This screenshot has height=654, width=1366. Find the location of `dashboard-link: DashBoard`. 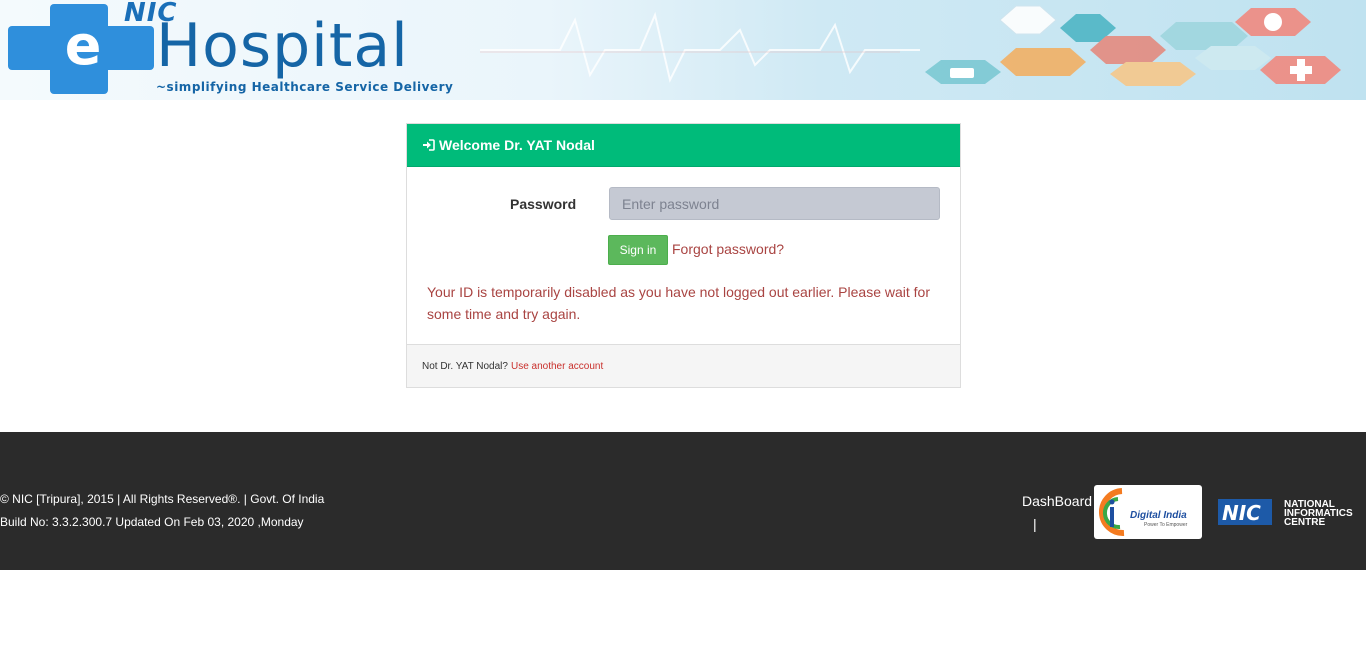

dashboard-link: DashBoard is located at coordinates (1057, 501).